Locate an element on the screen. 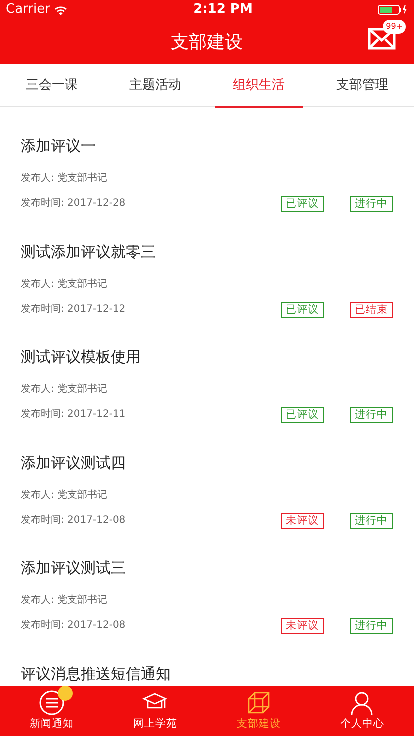  person-icon is located at coordinates (362, 703).